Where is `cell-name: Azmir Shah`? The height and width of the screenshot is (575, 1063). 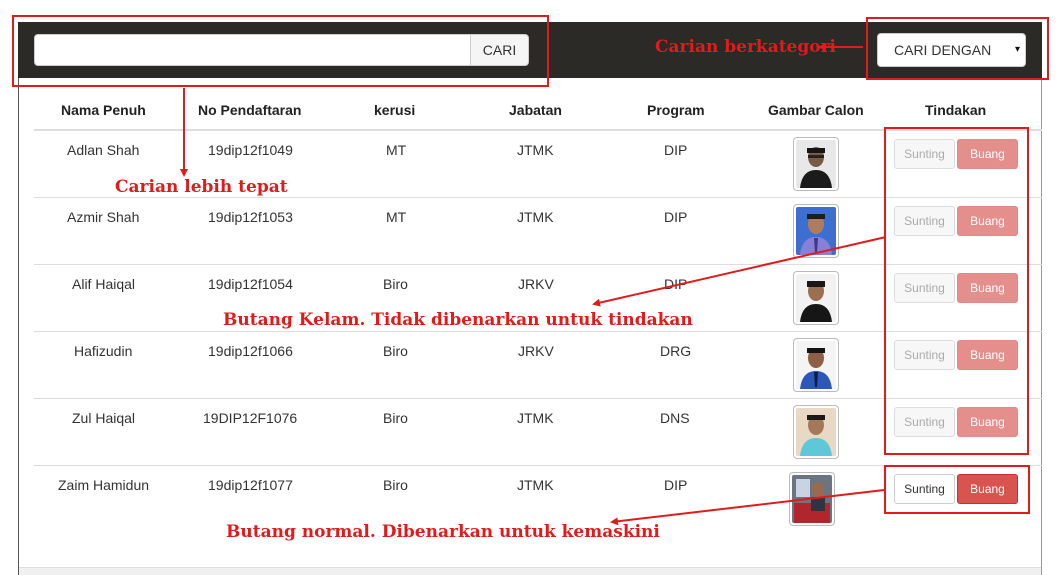 cell-name: Azmir Shah is located at coordinates (103, 217).